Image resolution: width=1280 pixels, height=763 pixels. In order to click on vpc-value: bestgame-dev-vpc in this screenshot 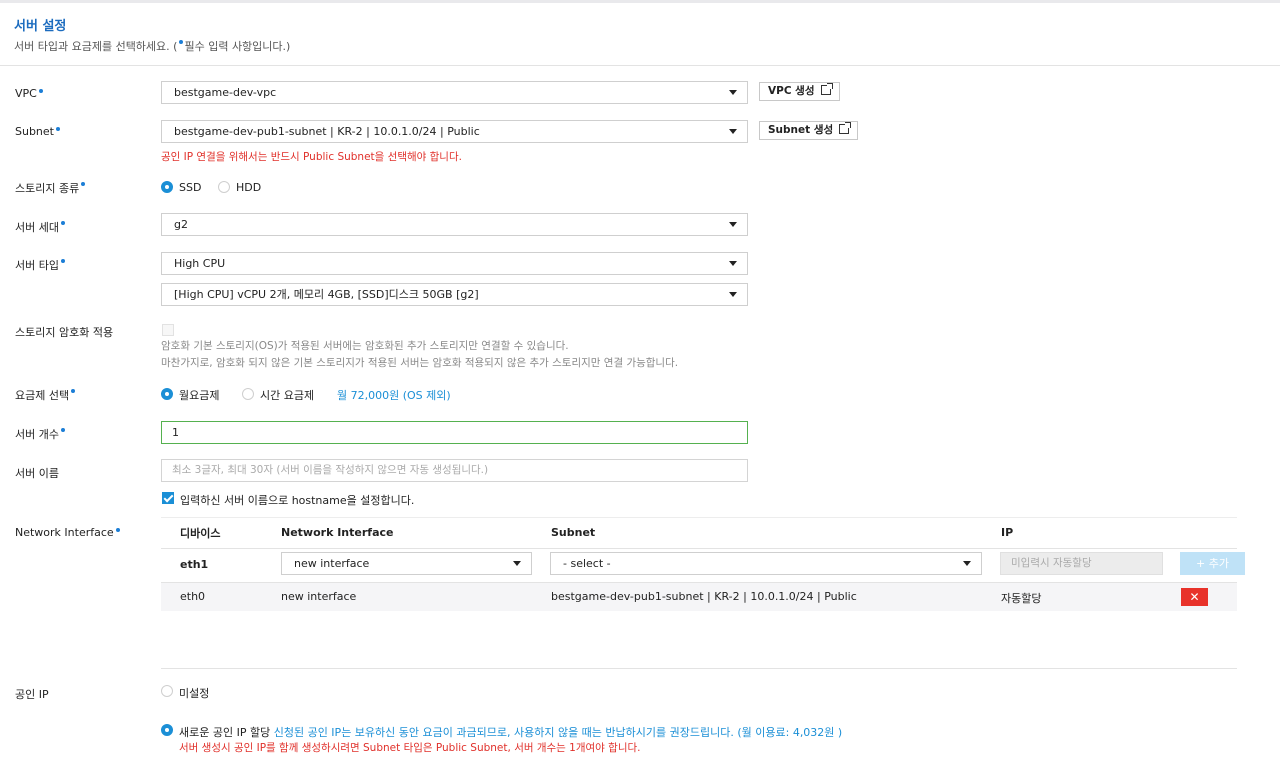, I will do `click(225, 92)`.